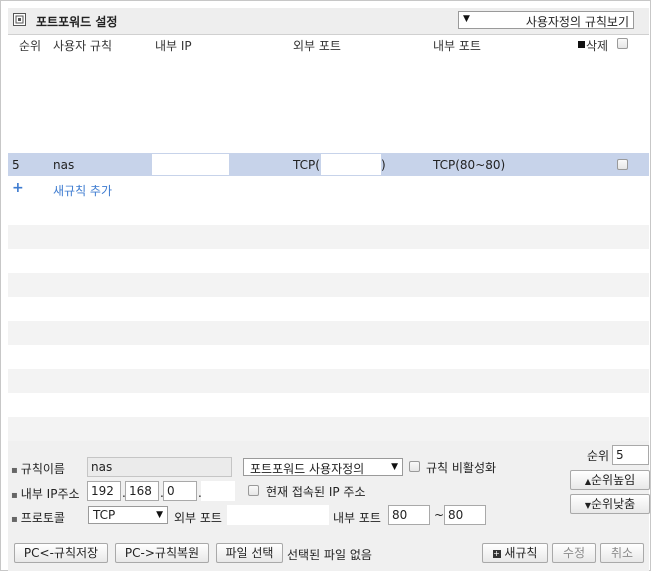  What do you see at coordinates (64, 165) in the screenshot?
I see `rule-name: nas` at bounding box center [64, 165].